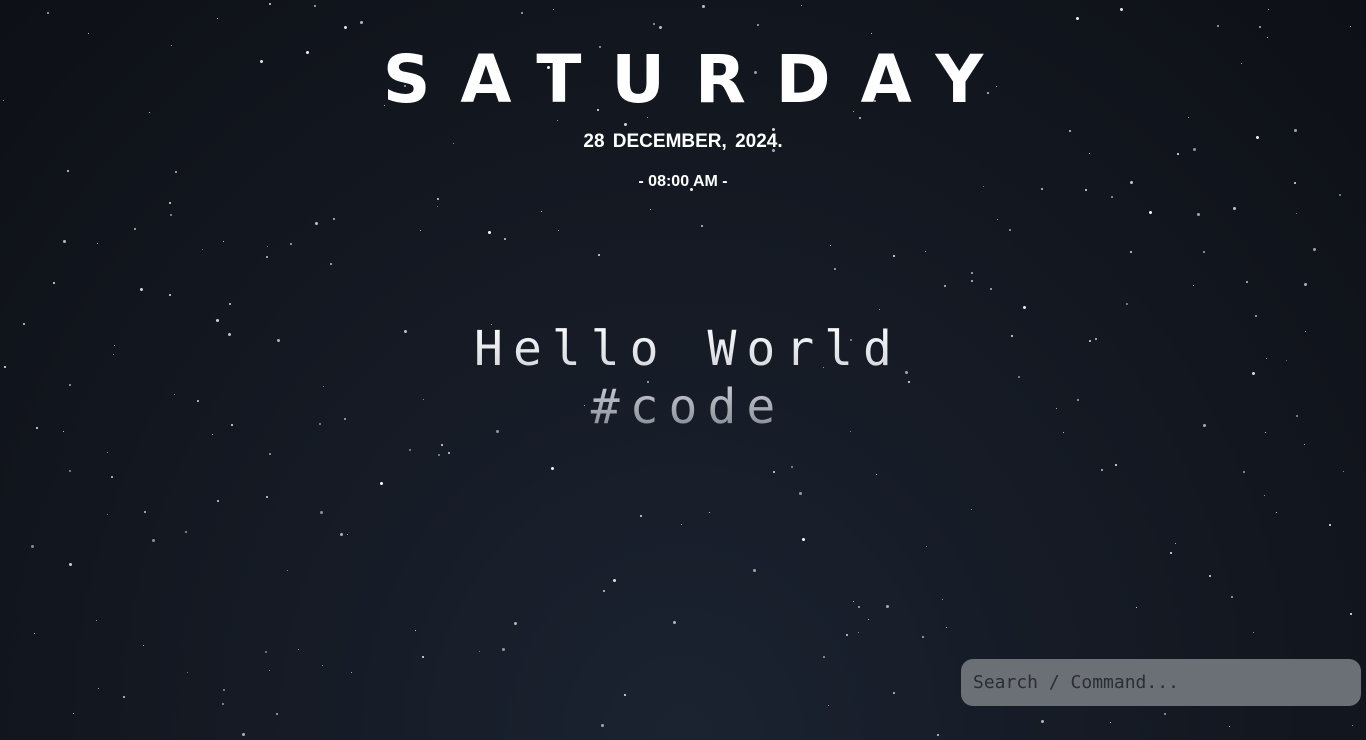 This screenshot has width=1366, height=740. I want to click on search-command-input, so click(1161, 682).